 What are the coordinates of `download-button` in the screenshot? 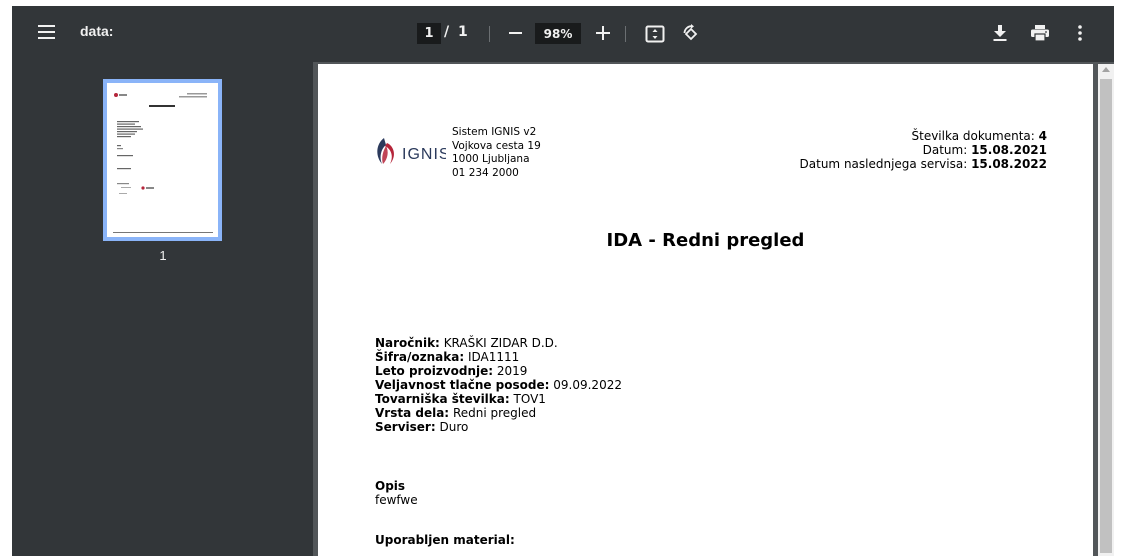 It's located at (1000, 33).